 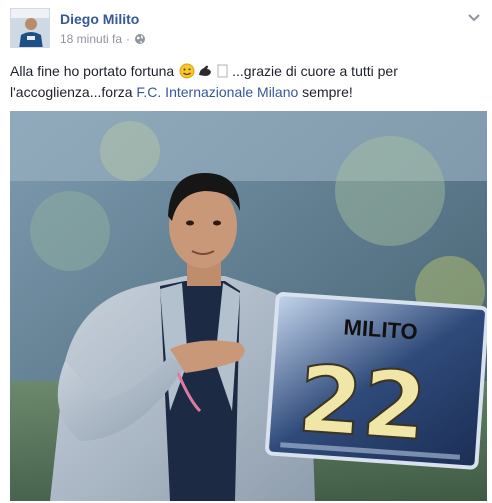 What do you see at coordinates (222, 71) in the screenshot?
I see `missing-glyph-icon` at bounding box center [222, 71].